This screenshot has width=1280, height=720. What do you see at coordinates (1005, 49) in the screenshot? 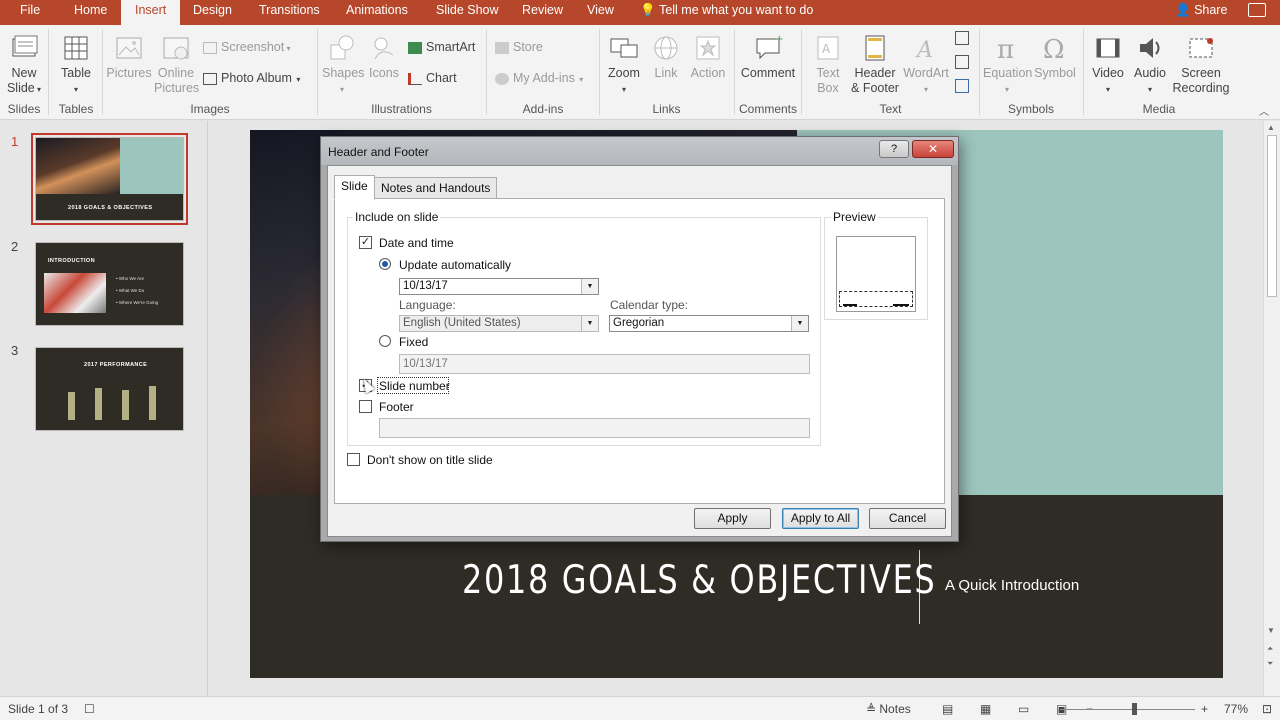
I see `pi-icon: π` at bounding box center [1005, 49].